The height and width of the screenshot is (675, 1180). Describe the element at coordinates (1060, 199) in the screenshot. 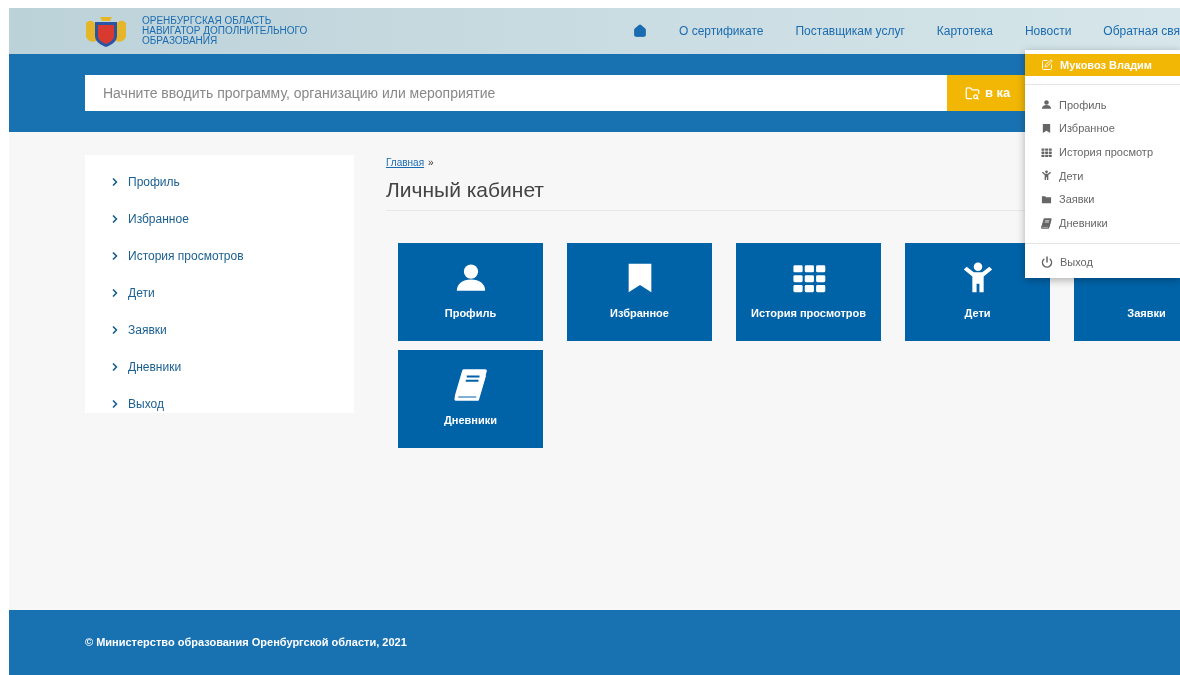

I see `user-menu-item: Заявки` at that location.